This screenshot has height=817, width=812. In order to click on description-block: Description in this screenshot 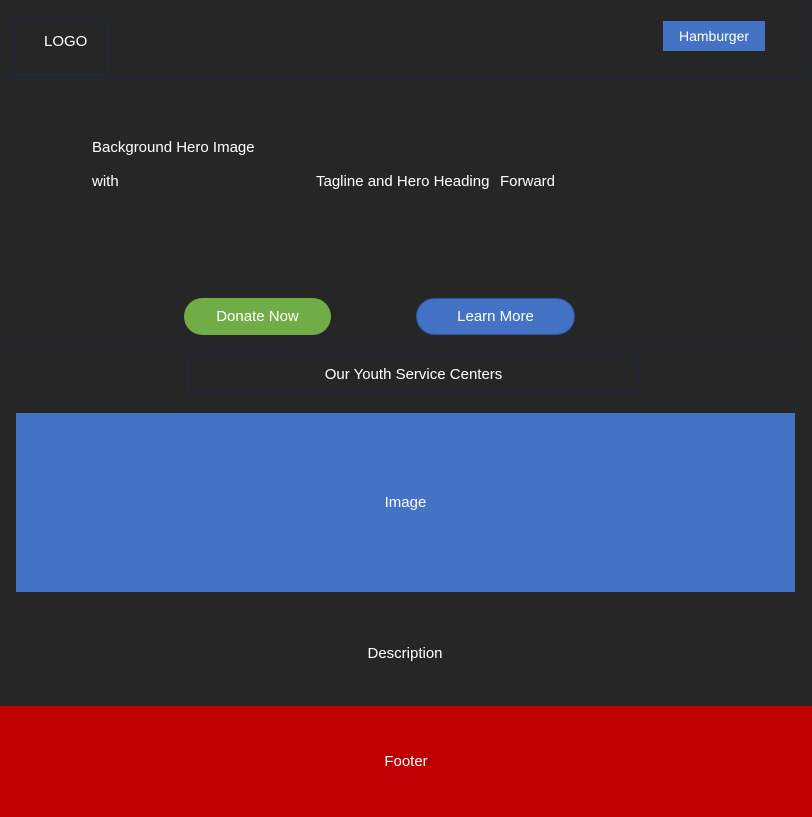, I will do `click(405, 653)`.